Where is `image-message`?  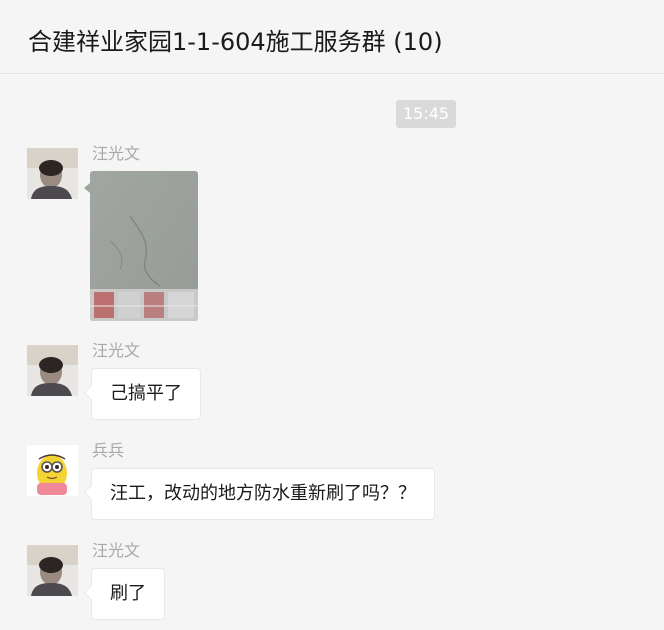 image-message is located at coordinates (144, 246).